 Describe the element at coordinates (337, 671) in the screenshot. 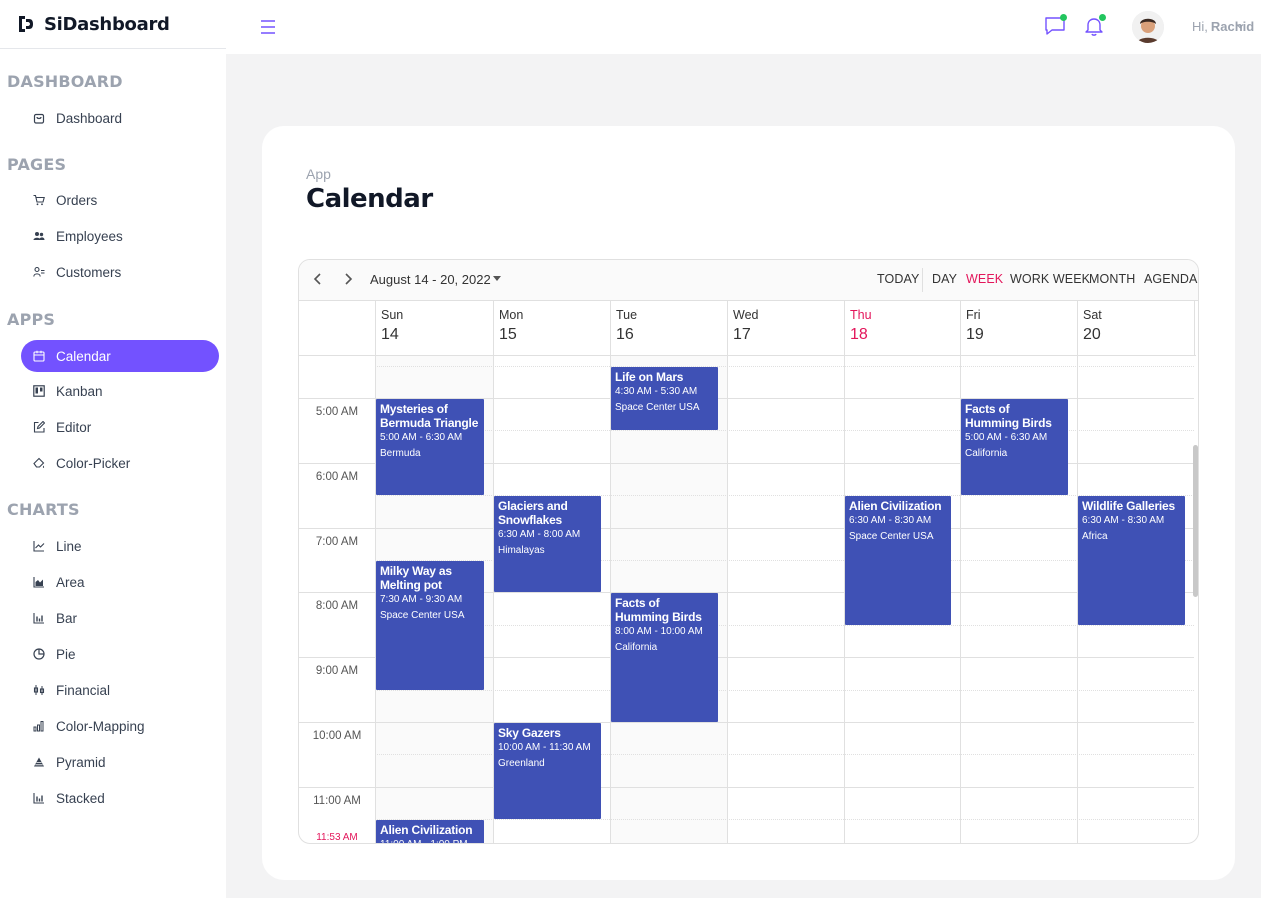

I see `time-label: 9:00 AM` at that location.